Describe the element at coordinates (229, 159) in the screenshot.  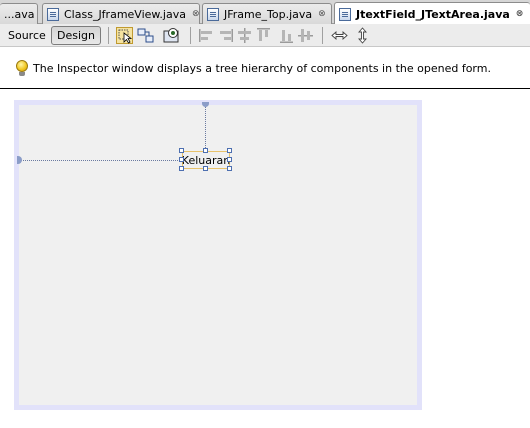
I see `resize-handle-right` at that location.